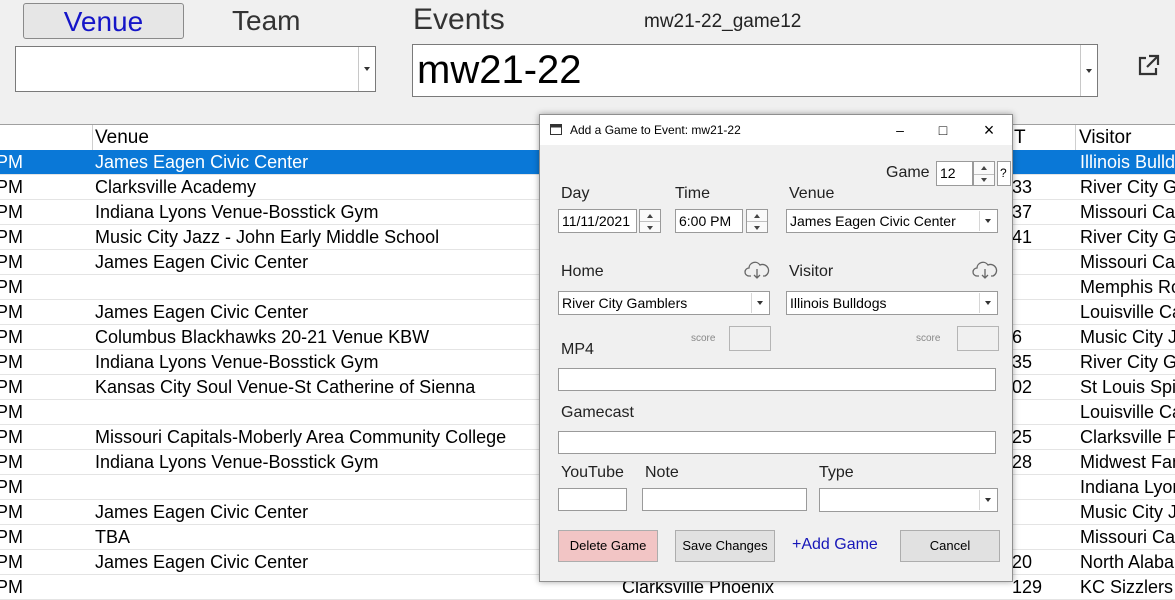  Describe the element at coordinates (662, 472) in the screenshot. I see `note-label: Note` at that location.